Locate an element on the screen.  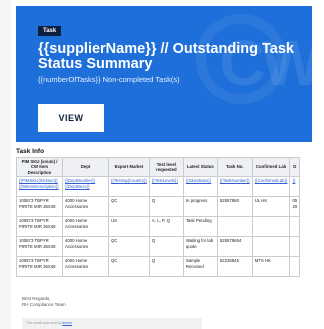
view-button: VIEW is located at coordinates (71, 118).